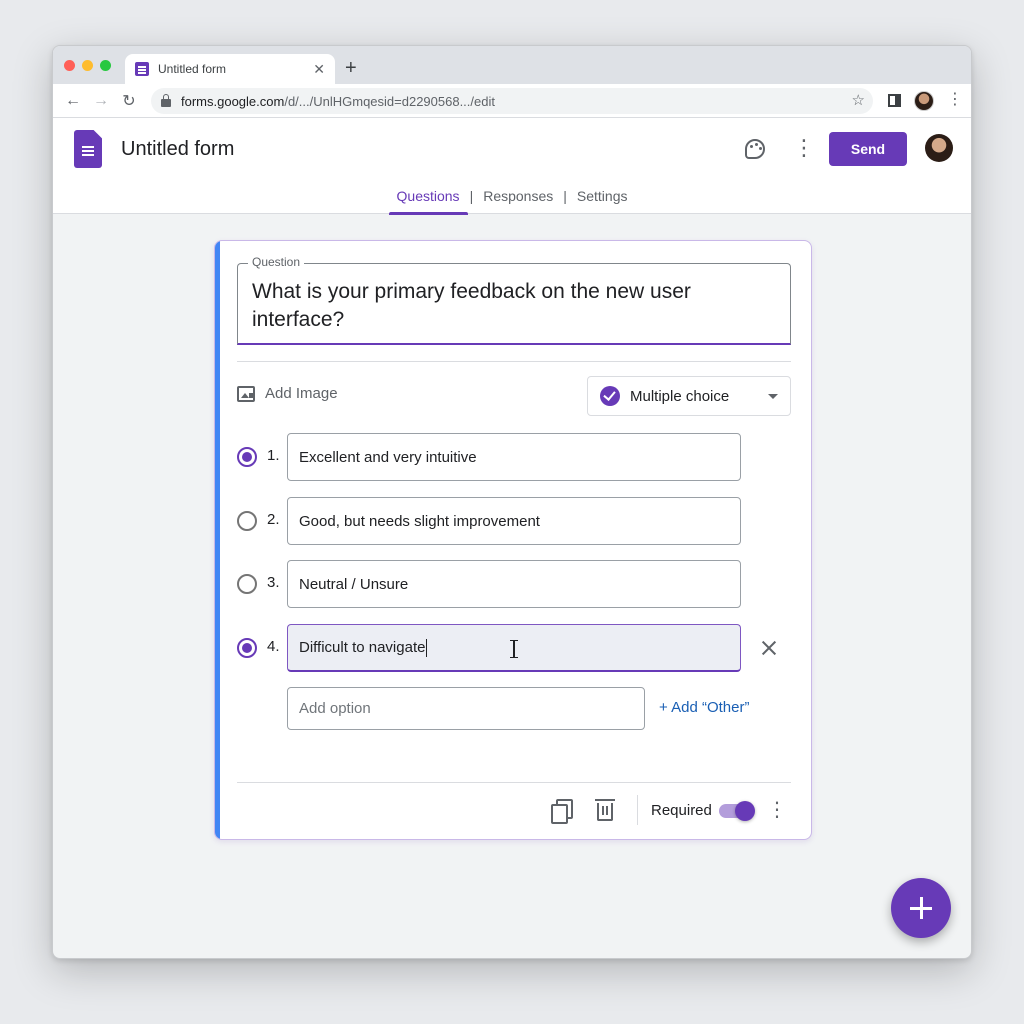  What do you see at coordinates (428, 199) in the screenshot?
I see `tab-questions: Questions` at bounding box center [428, 199].